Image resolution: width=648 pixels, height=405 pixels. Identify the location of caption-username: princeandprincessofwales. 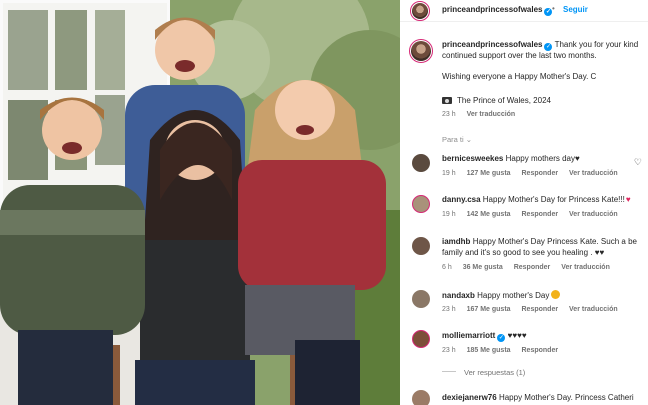
(492, 44).